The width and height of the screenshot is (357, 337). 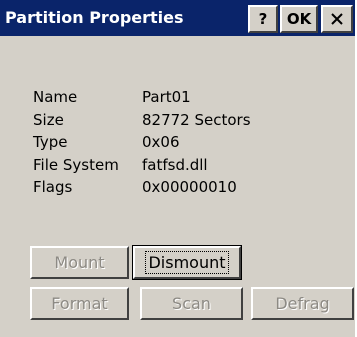 What do you see at coordinates (299, 19) in the screenshot?
I see `ok-button: OK` at bounding box center [299, 19].